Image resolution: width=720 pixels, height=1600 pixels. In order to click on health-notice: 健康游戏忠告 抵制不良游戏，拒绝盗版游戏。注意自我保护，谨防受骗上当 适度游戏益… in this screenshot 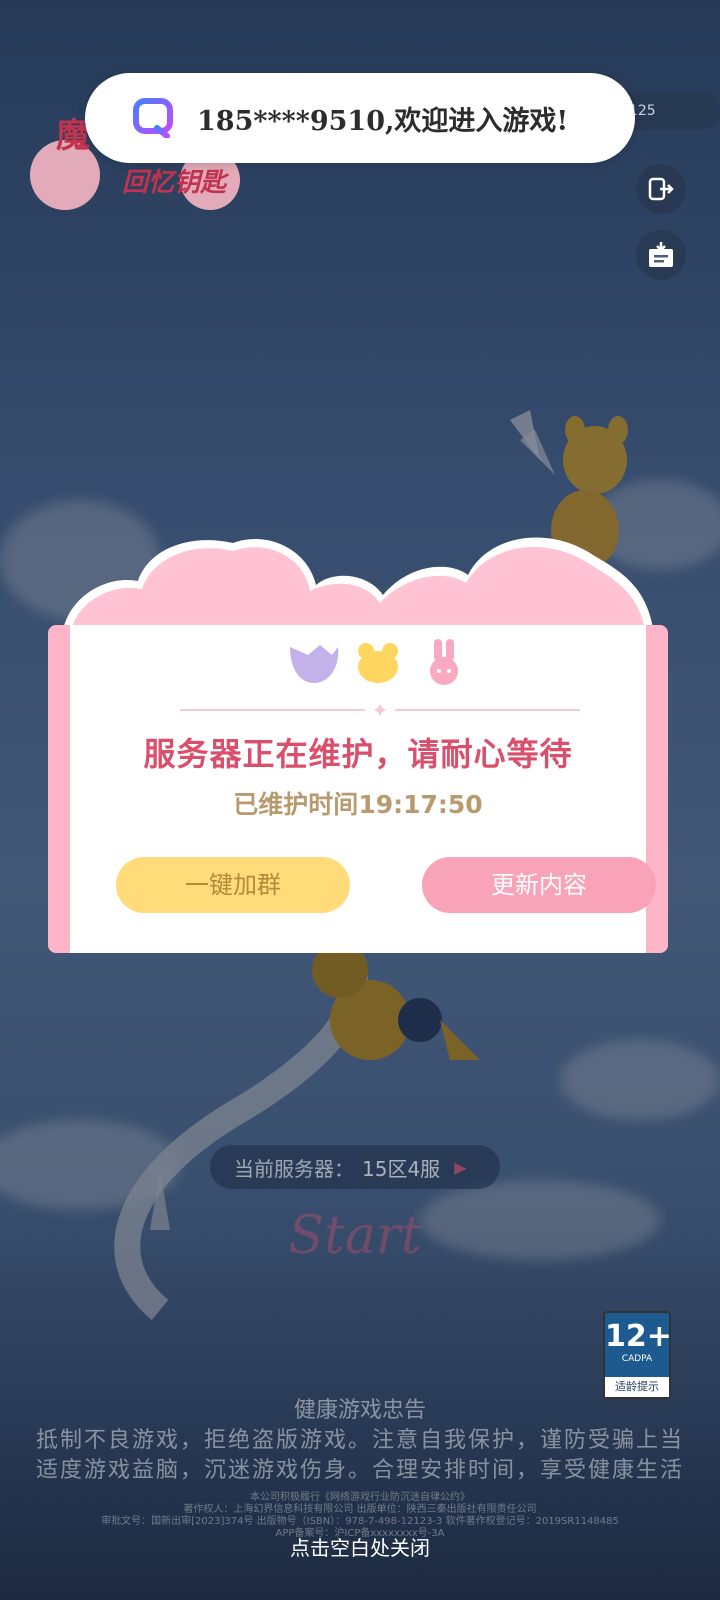, I will do `click(360, 1441)`.